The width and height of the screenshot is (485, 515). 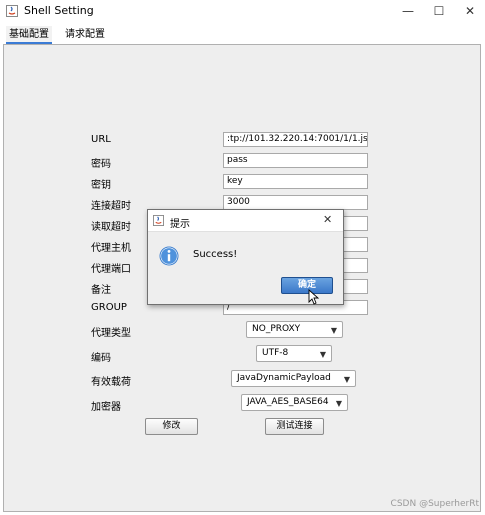 What do you see at coordinates (314, 297) in the screenshot?
I see `mouse-cursor-icon` at bounding box center [314, 297].